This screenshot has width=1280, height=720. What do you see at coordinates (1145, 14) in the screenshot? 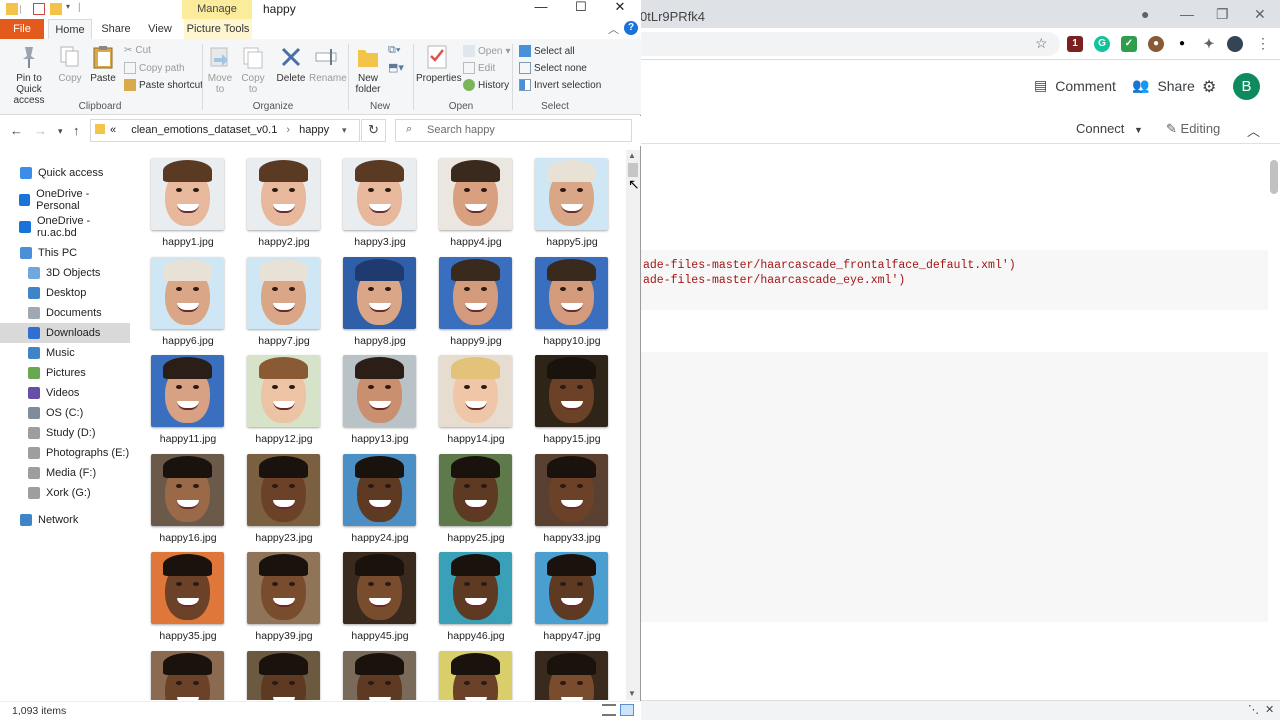
I see `profile-dropdown-icon: ●` at bounding box center [1145, 14].